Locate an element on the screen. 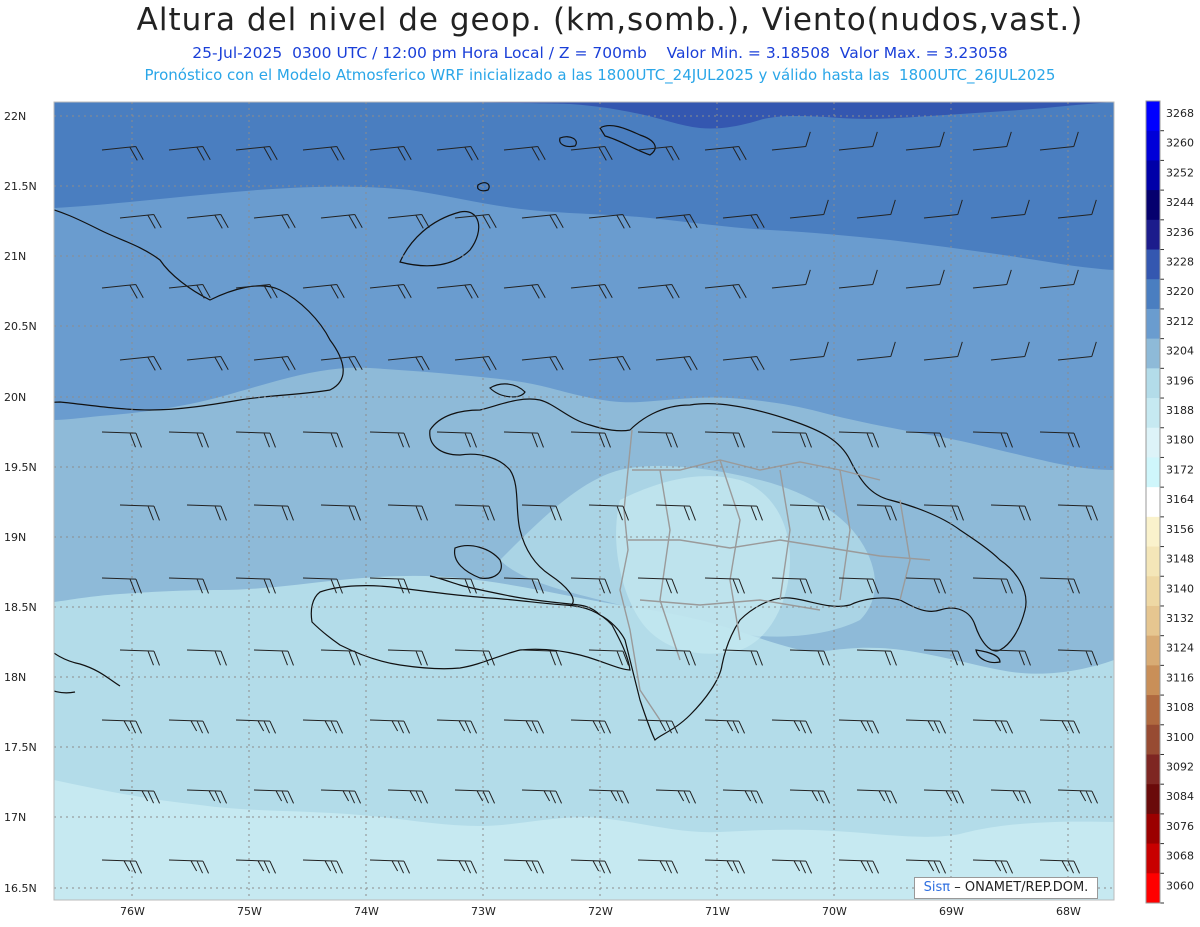 The height and width of the screenshot is (927, 1200). colorbar-label: 3212 is located at coordinates (1180, 321).